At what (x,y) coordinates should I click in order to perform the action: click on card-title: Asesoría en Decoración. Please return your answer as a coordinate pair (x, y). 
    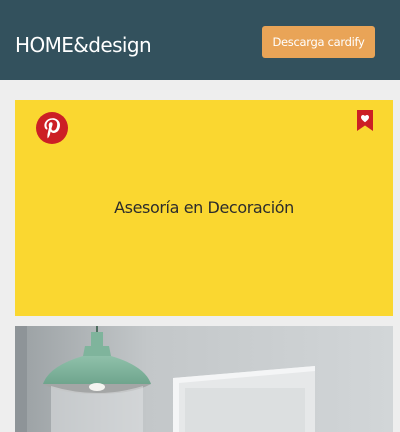
    Looking at the image, I should click on (204, 207).